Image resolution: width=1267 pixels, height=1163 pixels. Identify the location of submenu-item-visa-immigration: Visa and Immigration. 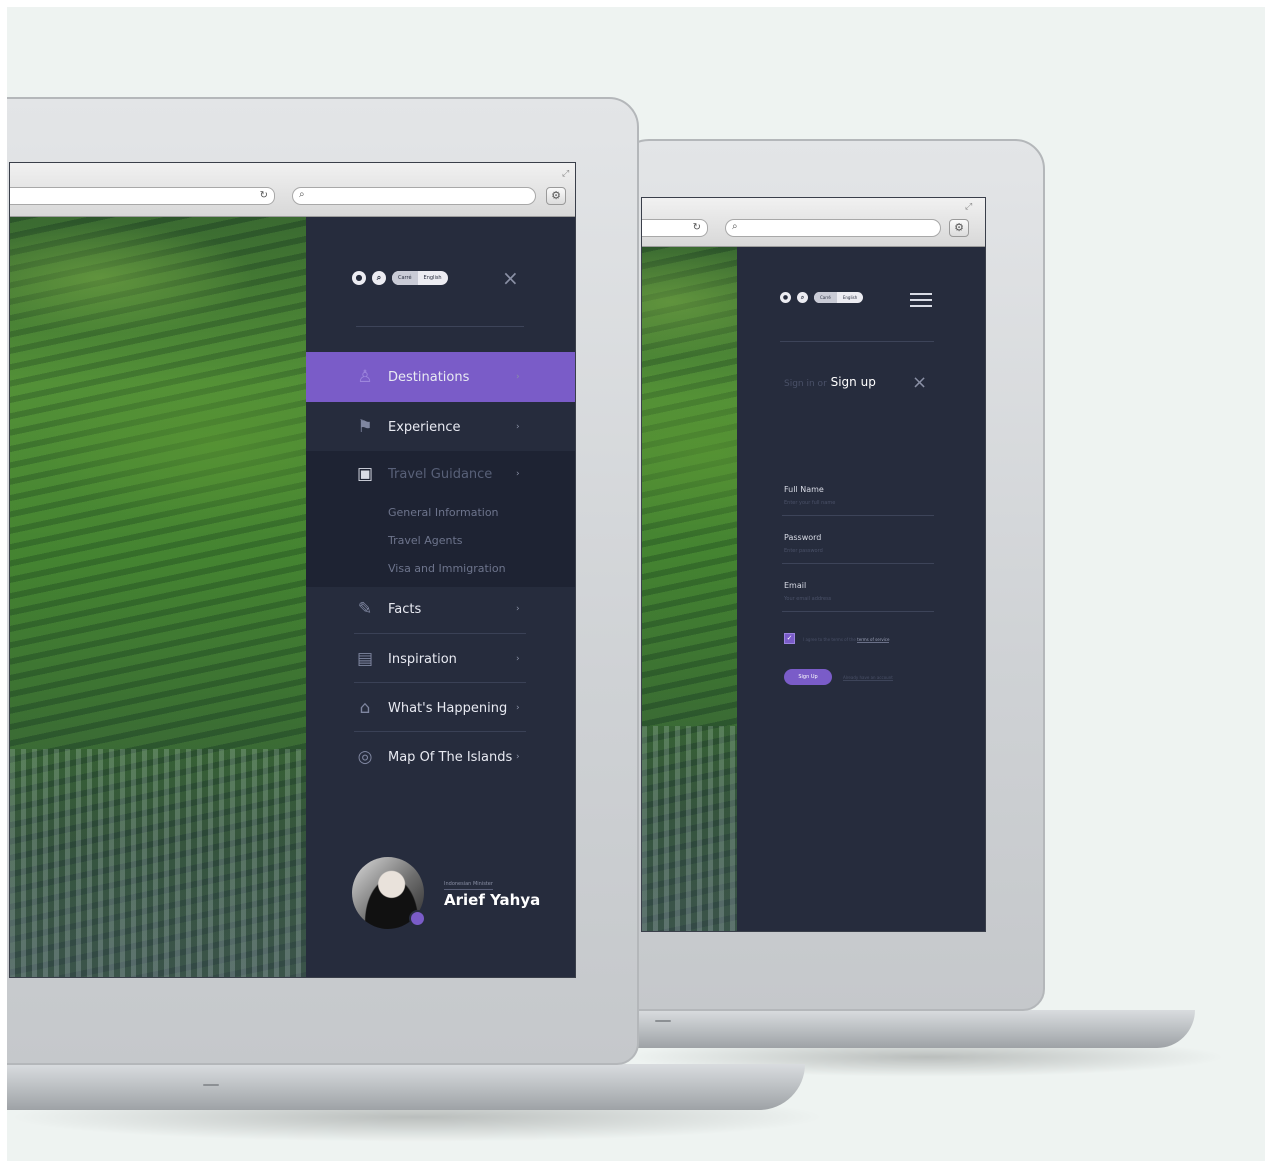
(447, 568).